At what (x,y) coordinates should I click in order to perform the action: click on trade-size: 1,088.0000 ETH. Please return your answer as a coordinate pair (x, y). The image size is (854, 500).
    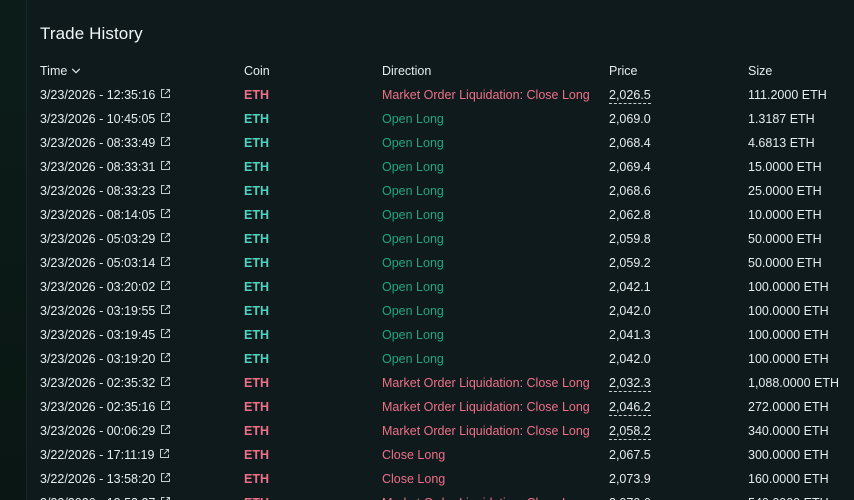
    Looking at the image, I should click on (794, 383).